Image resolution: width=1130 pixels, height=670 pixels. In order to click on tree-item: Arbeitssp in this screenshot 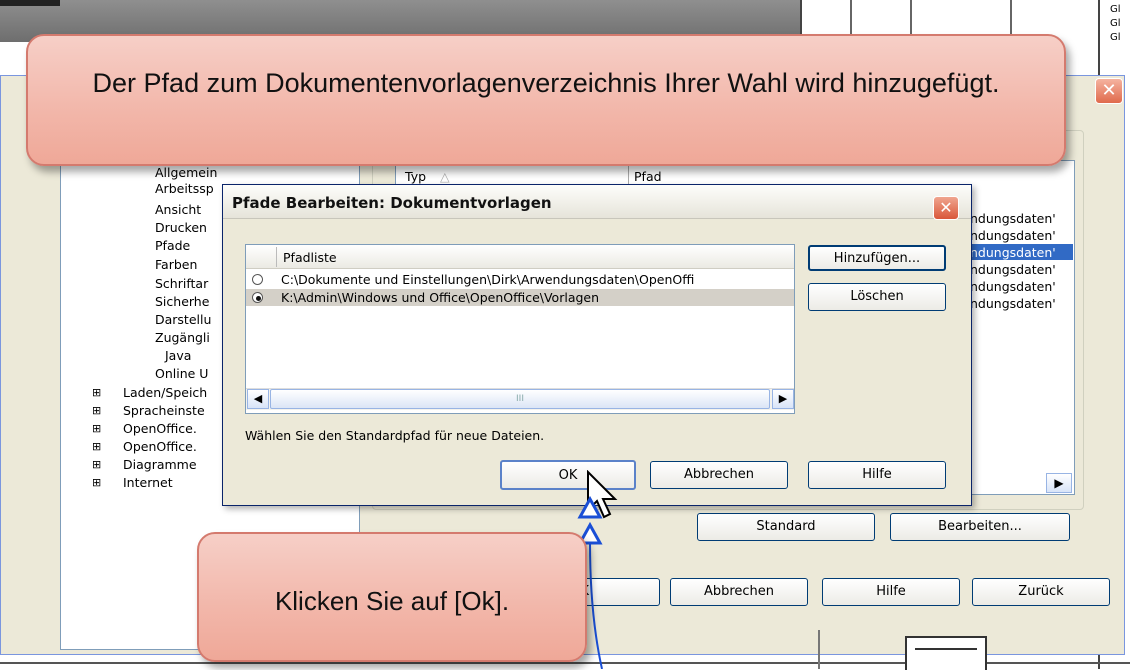, I will do `click(184, 189)`.